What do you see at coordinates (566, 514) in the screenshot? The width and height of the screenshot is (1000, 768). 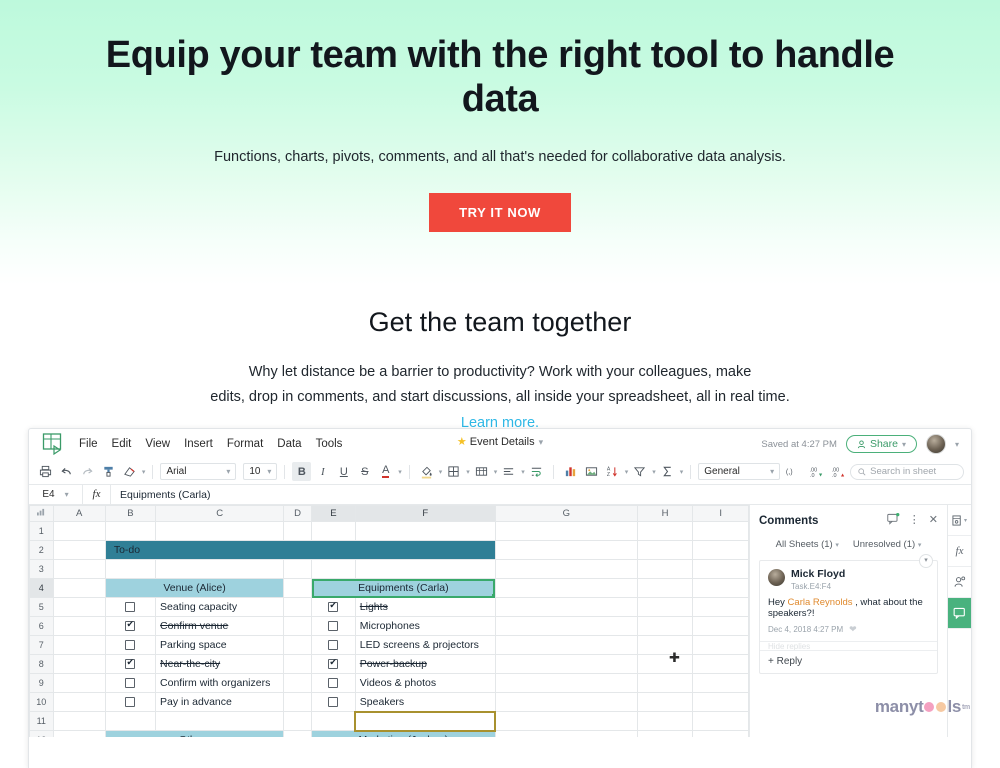 I see `column-header-g: G` at bounding box center [566, 514].